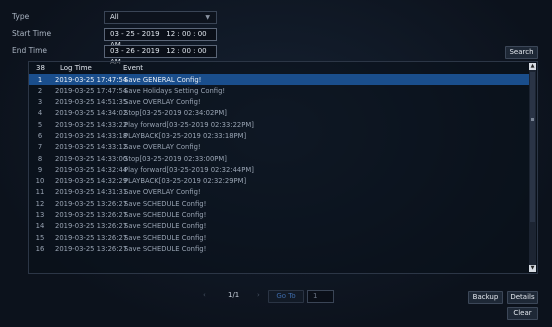 The height and width of the screenshot is (327, 552). I want to click on goto-button: Go To, so click(286, 296).